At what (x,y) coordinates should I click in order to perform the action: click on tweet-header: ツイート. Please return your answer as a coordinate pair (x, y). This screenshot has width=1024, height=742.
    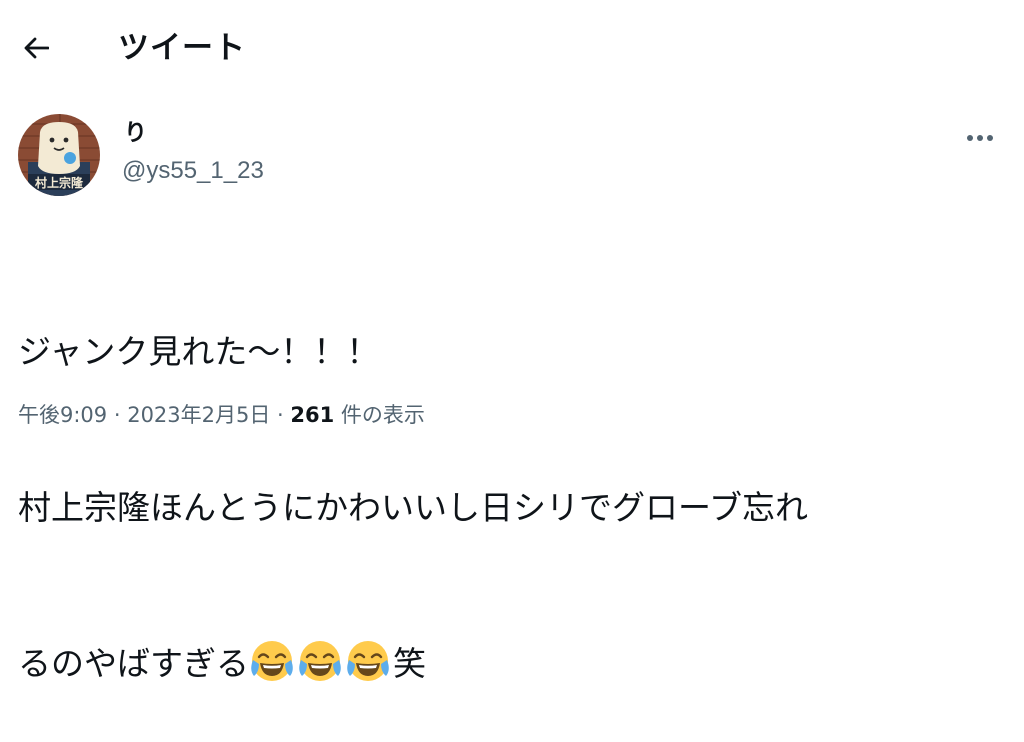
    Looking at the image, I should click on (512, 48).